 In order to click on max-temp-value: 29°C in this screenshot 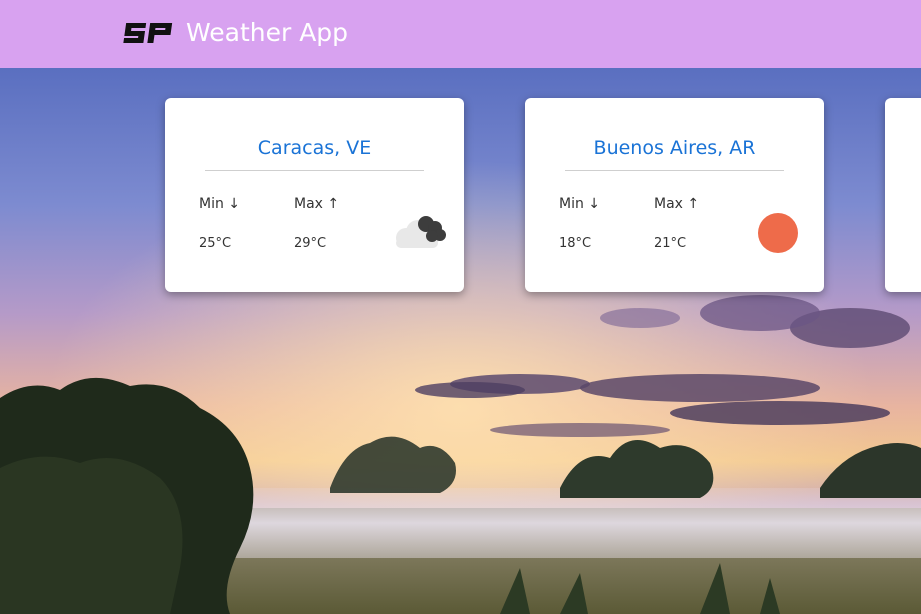, I will do `click(310, 243)`.